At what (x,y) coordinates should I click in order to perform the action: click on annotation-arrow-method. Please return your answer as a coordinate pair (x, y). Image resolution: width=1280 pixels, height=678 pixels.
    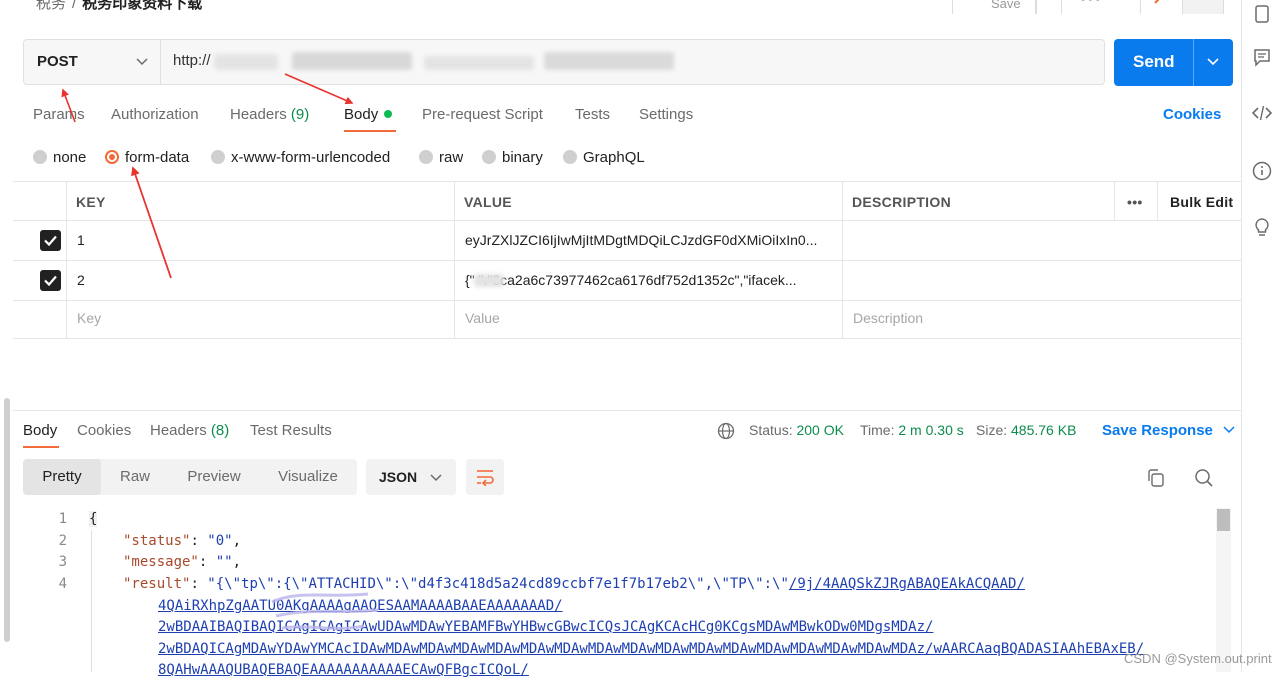
    Looking at the image, I should click on (68, 105).